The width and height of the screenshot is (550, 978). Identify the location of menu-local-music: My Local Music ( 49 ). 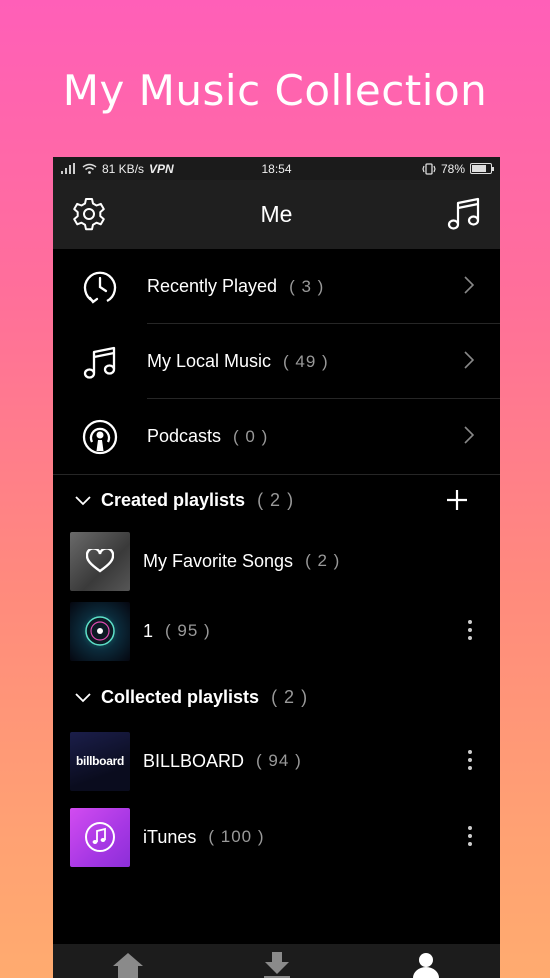
(276, 361).